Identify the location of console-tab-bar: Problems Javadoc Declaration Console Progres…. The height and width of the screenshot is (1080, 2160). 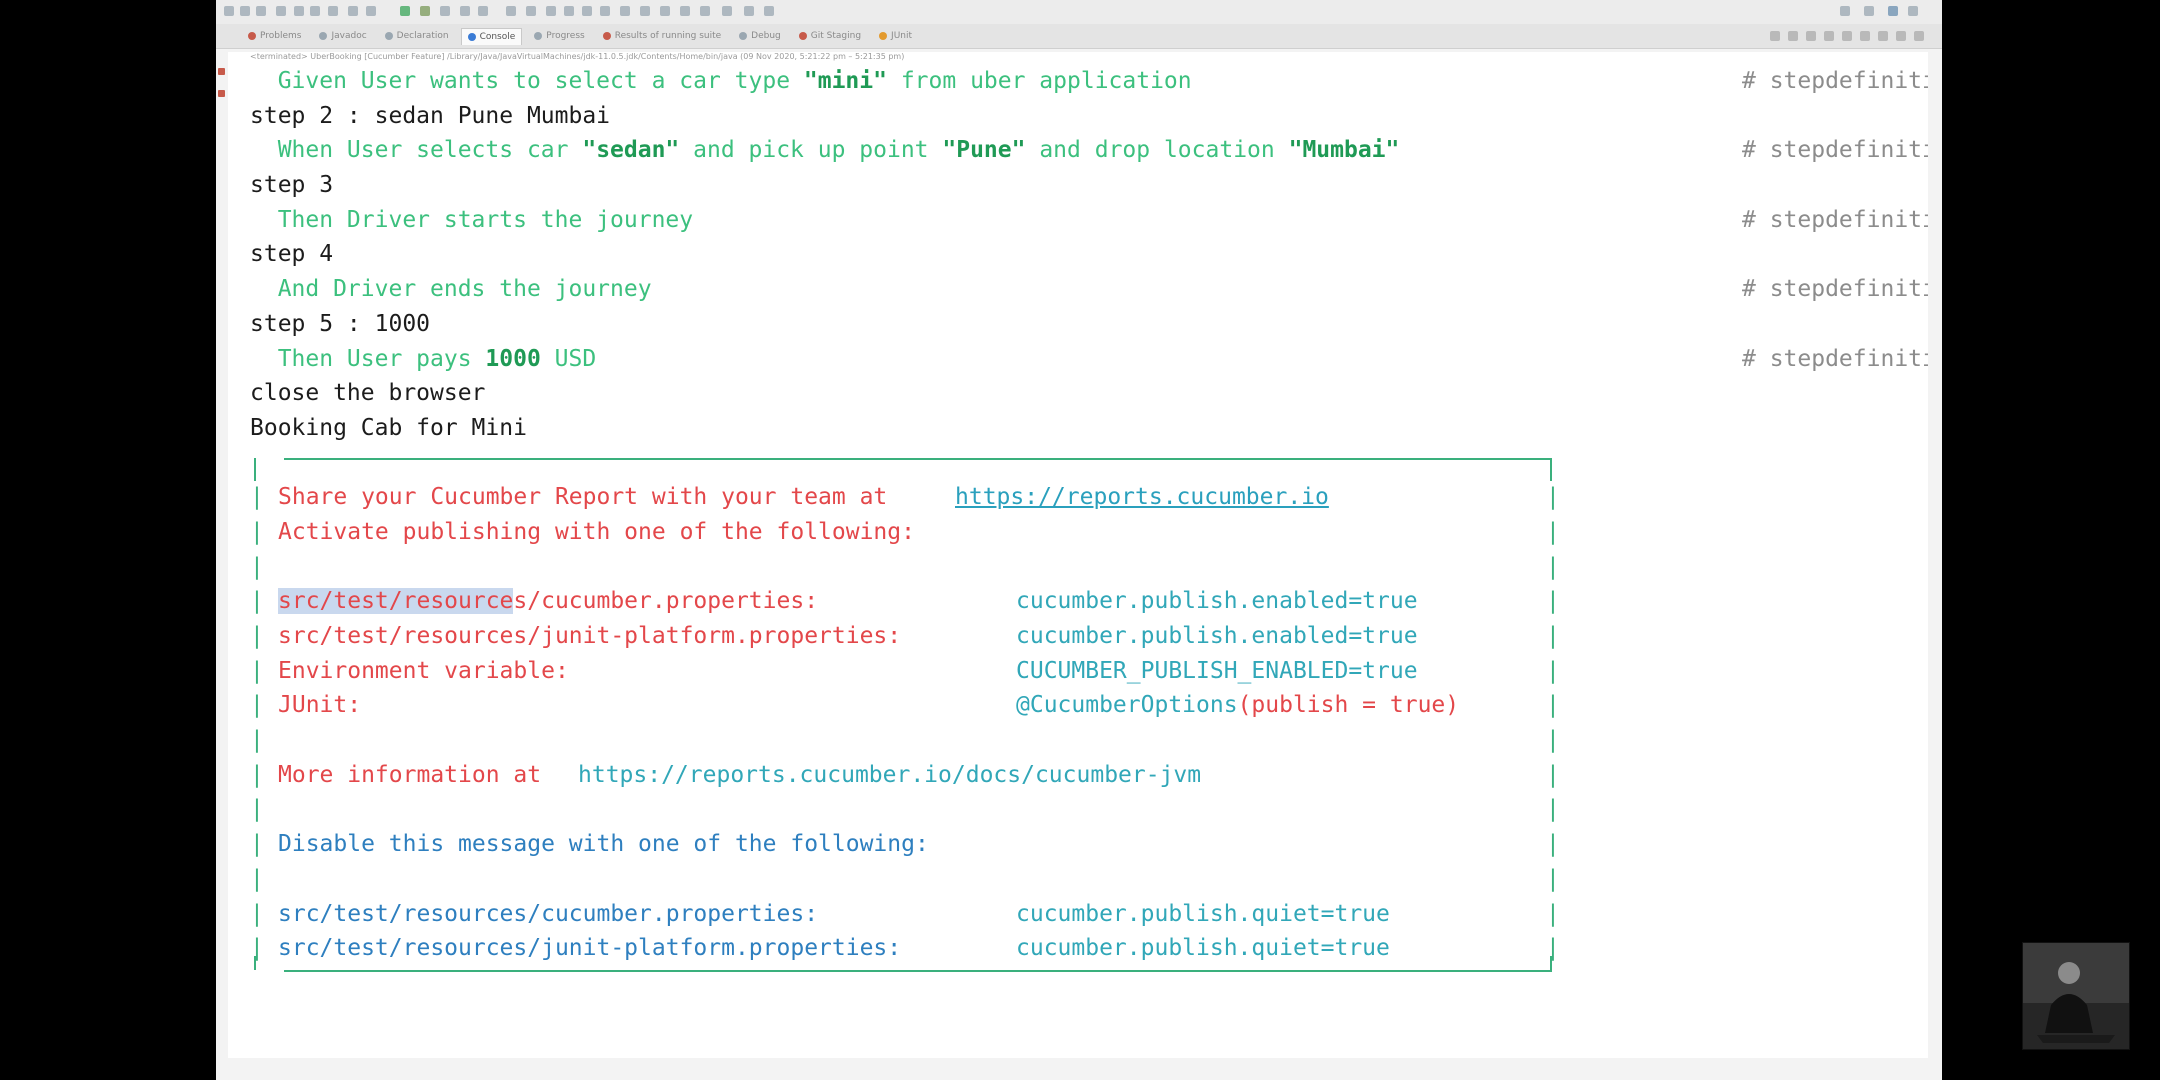
(1079, 36).